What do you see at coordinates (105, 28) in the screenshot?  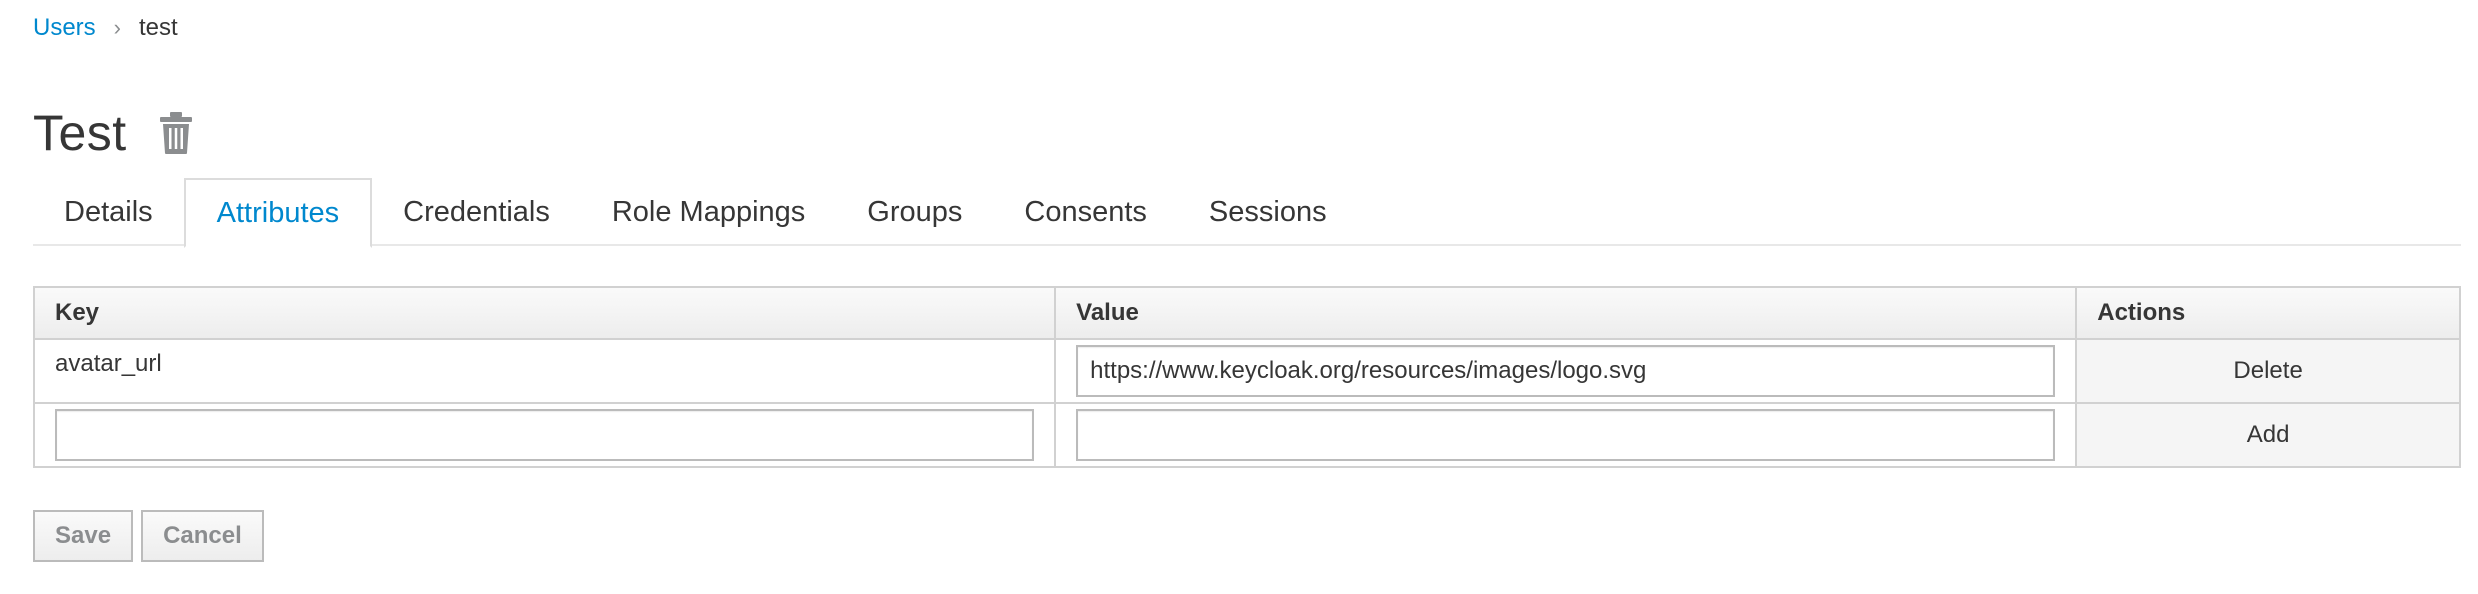 I see `breadcrumb: Users › test` at bounding box center [105, 28].